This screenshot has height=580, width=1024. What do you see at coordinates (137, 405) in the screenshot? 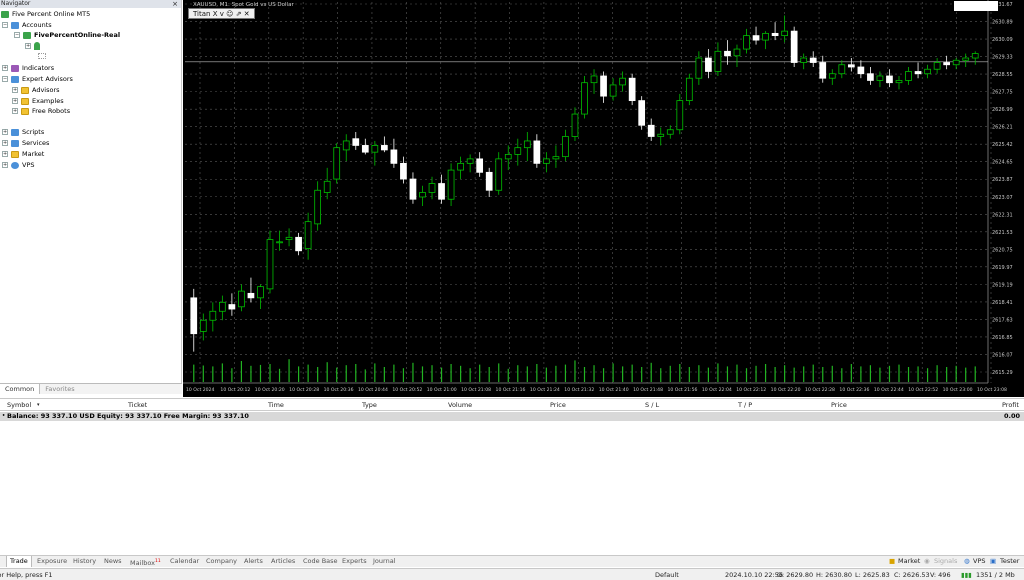
I see `col-ticket: Ticket` at bounding box center [137, 405].